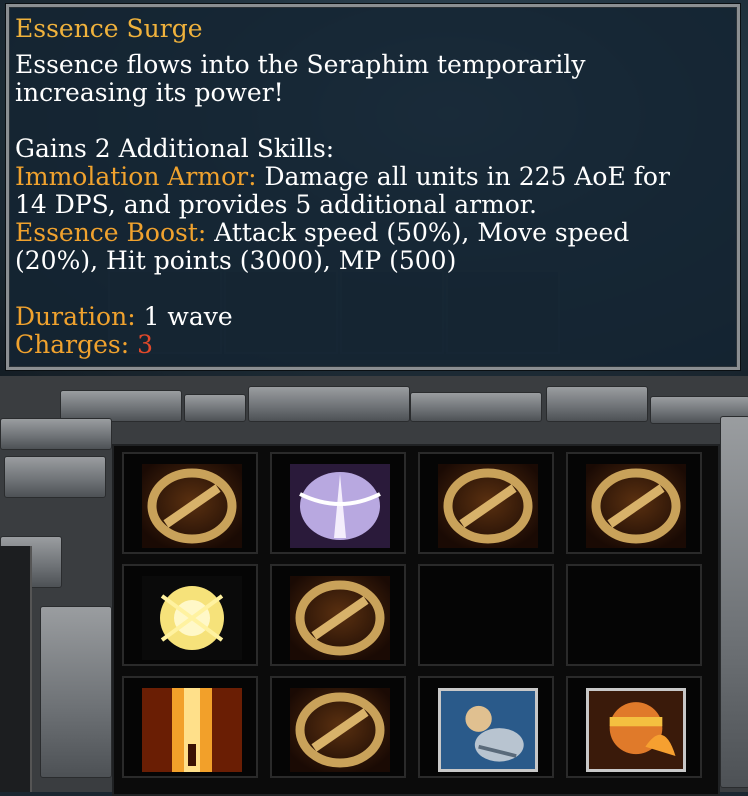 Image resolution: width=748 pixels, height=796 pixels. Describe the element at coordinates (175, 148) in the screenshot. I see `gains-line: Gains 2 Additional Skills:` at that location.